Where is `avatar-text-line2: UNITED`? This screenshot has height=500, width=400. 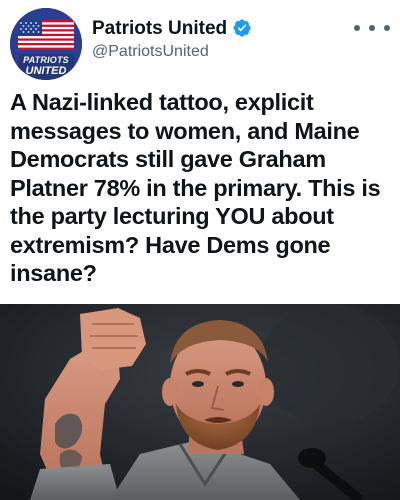
avatar-text-line2: UNITED is located at coordinates (46, 71).